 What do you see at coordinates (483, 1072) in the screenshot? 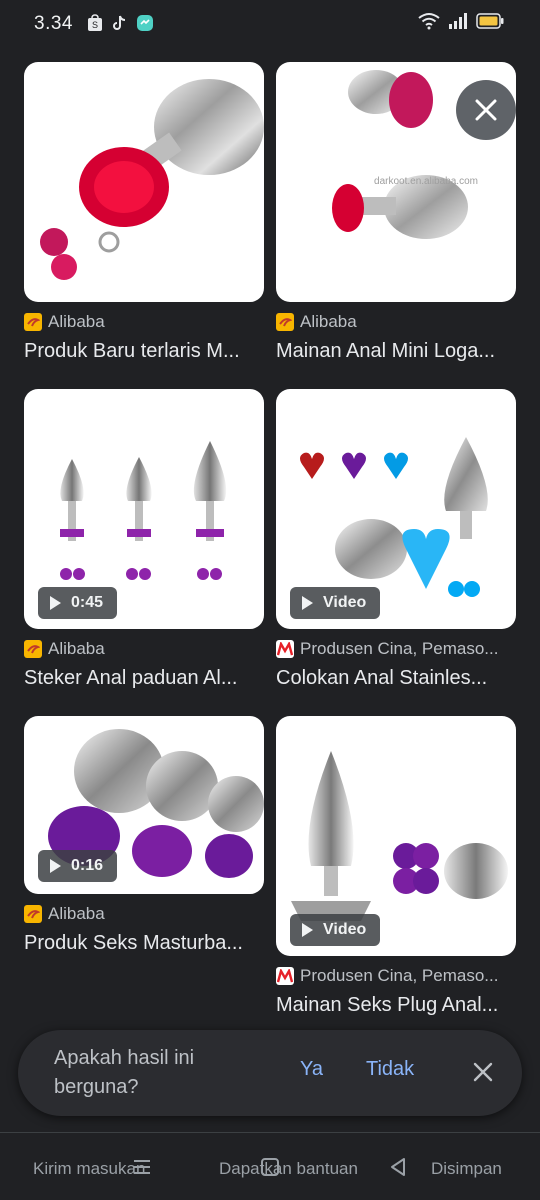
I see `dismiss-feedback-icon` at bounding box center [483, 1072].